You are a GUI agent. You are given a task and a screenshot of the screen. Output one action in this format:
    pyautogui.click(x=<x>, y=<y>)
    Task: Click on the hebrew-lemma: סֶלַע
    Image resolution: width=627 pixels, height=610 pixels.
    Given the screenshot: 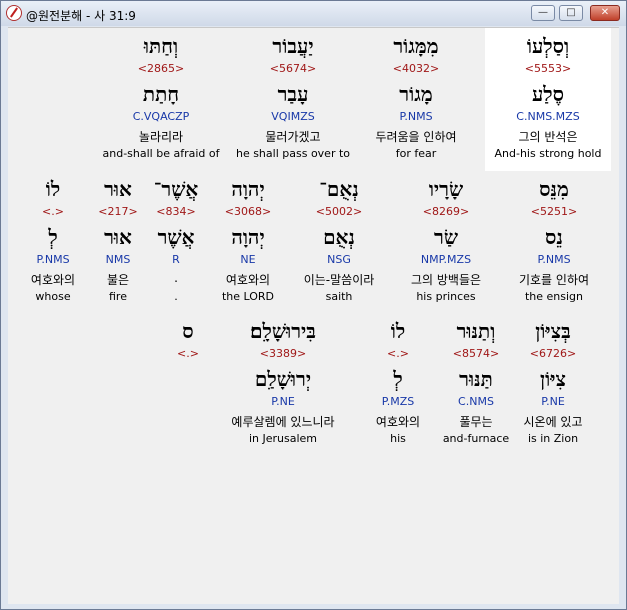 What is the action you would take?
    pyautogui.click(x=548, y=94)
    